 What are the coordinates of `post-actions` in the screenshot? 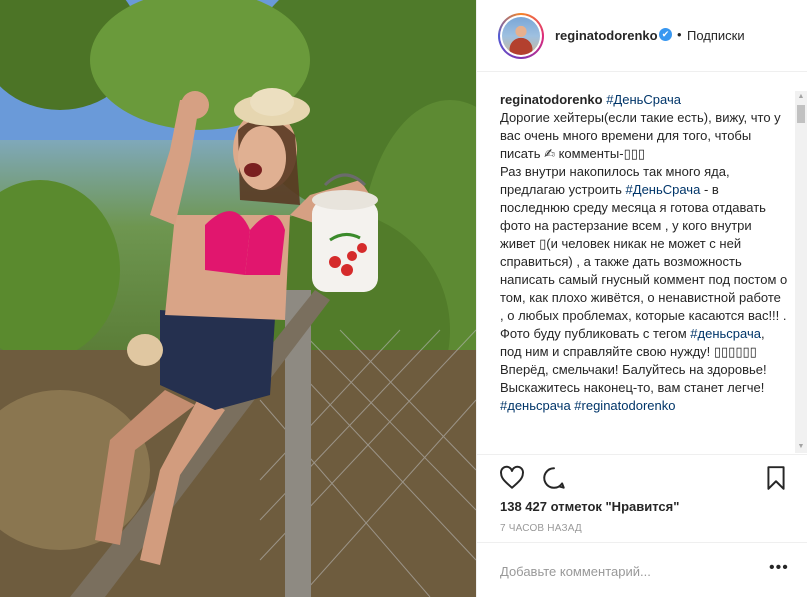 It's located at (642, 476).